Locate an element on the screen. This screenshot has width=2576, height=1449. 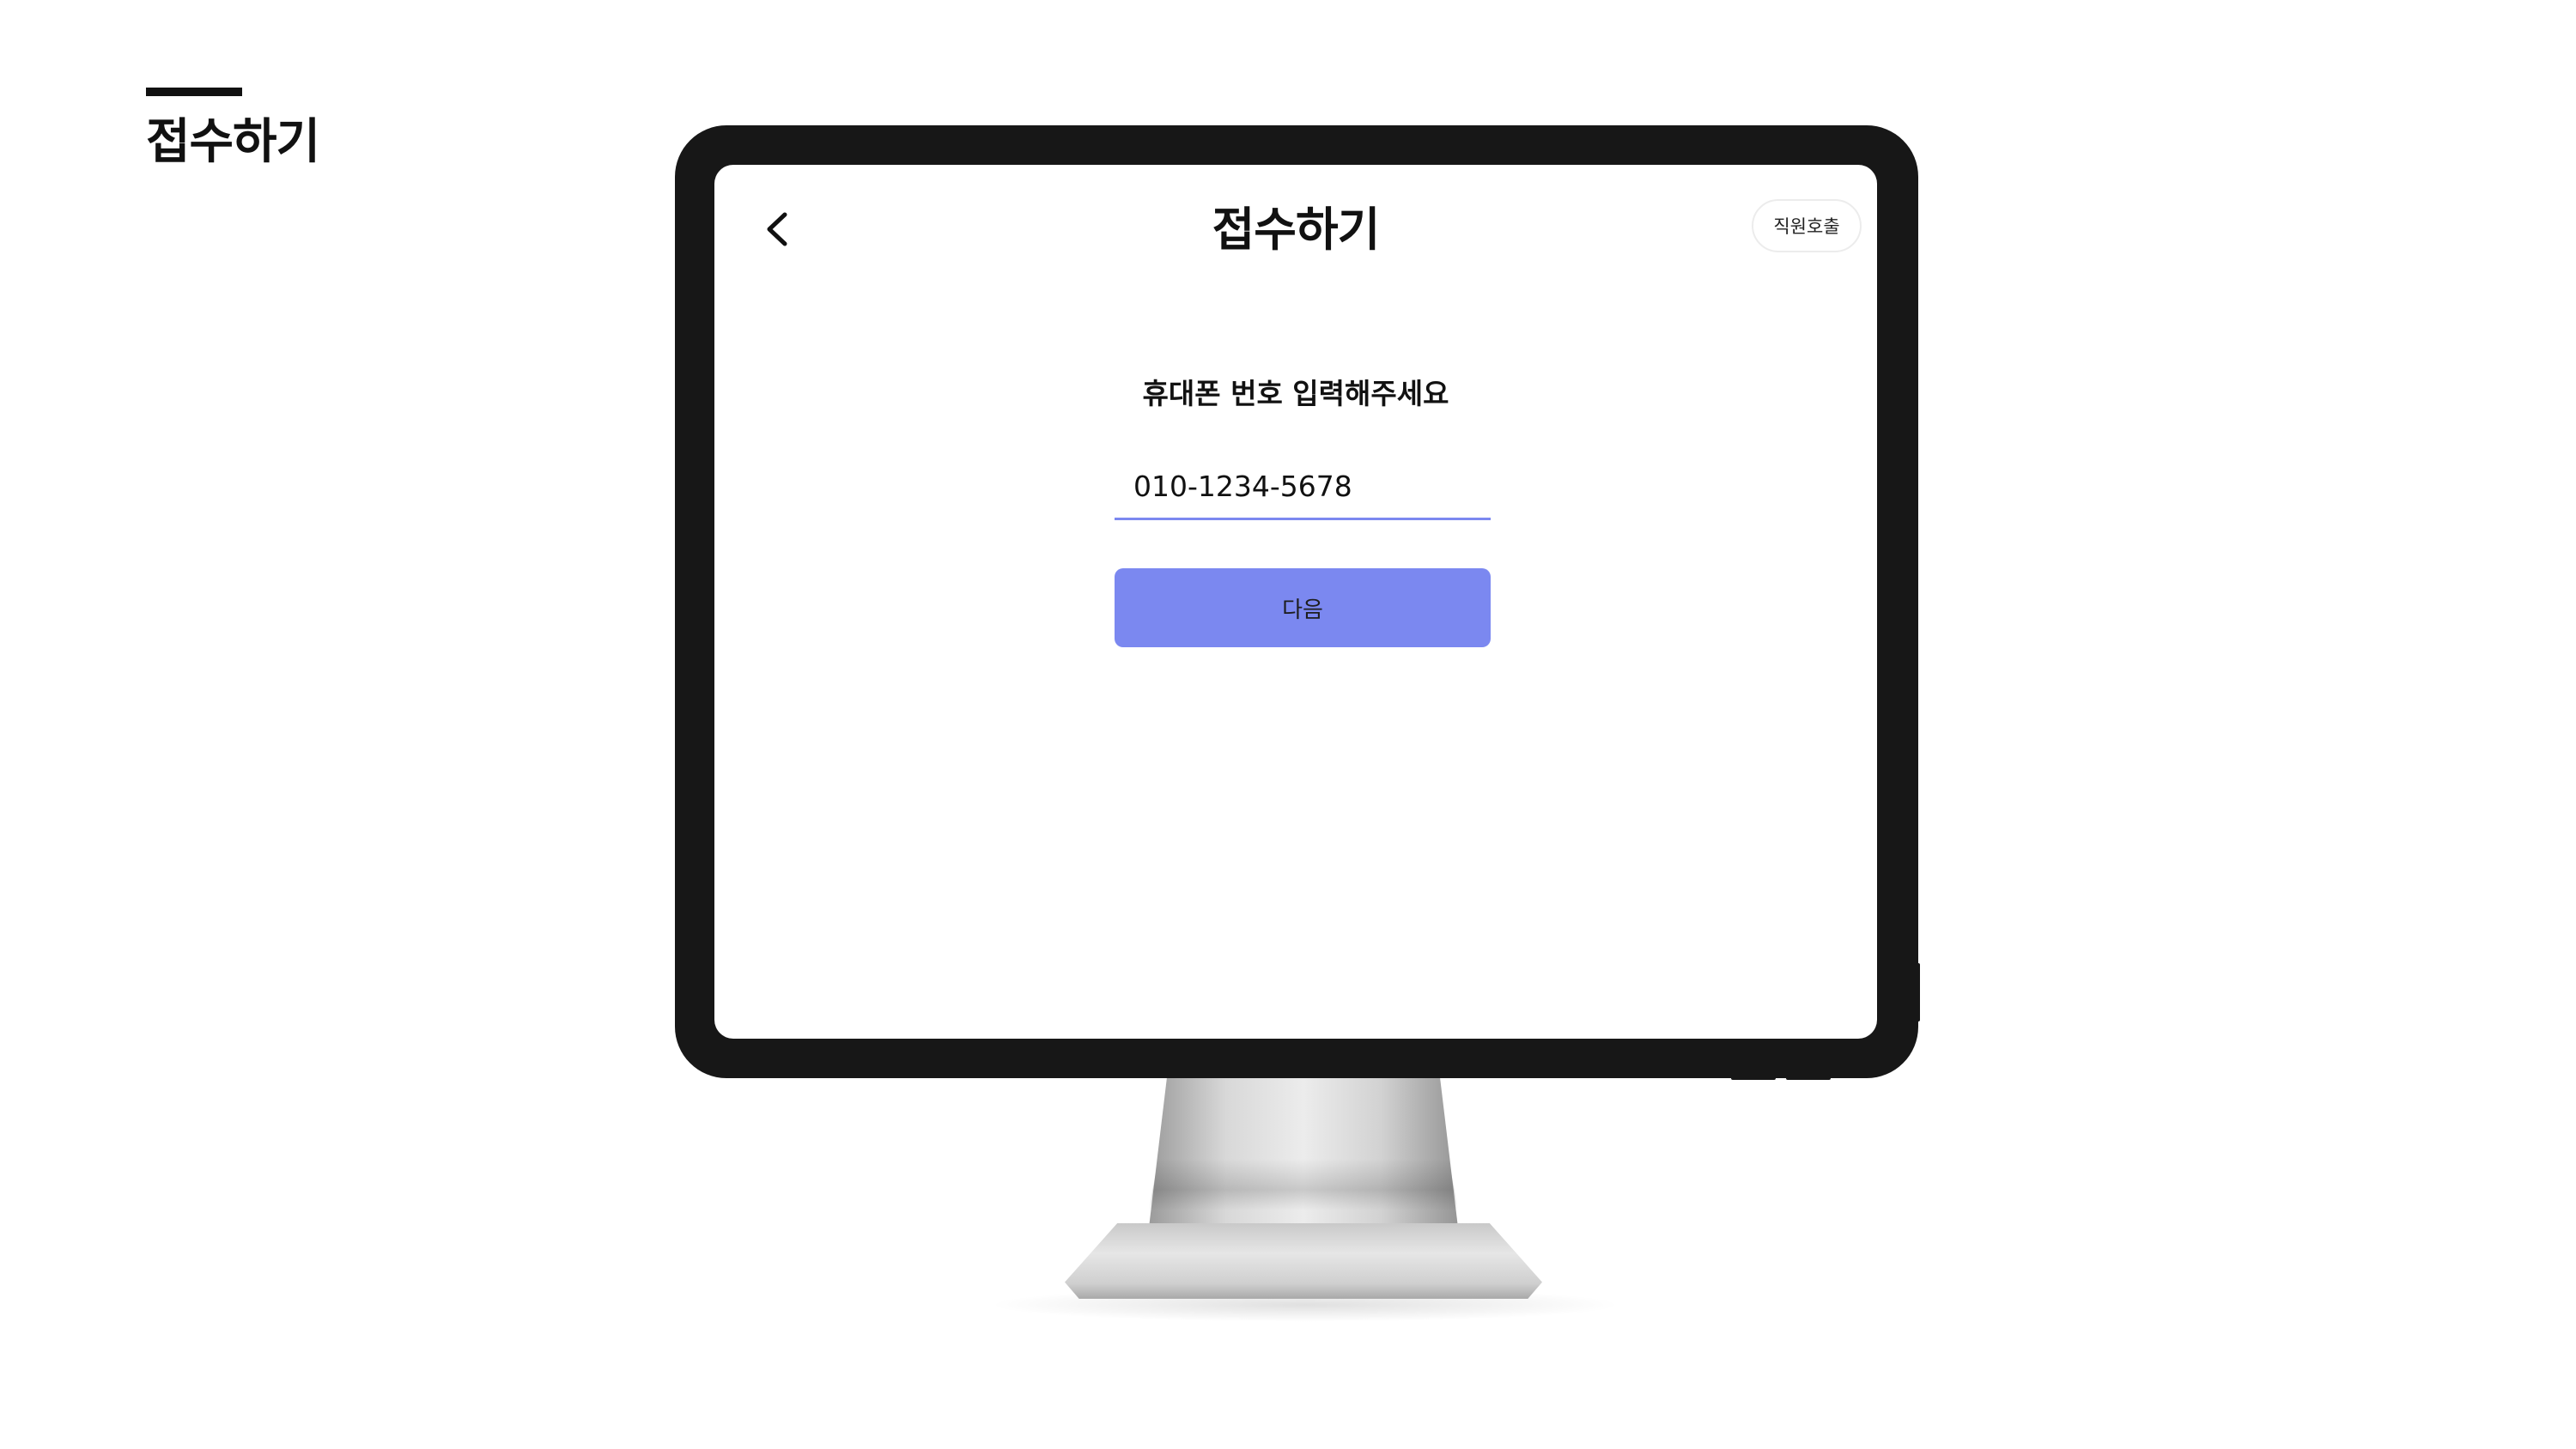
phone-number-field is located at coordinates (1303, 487).